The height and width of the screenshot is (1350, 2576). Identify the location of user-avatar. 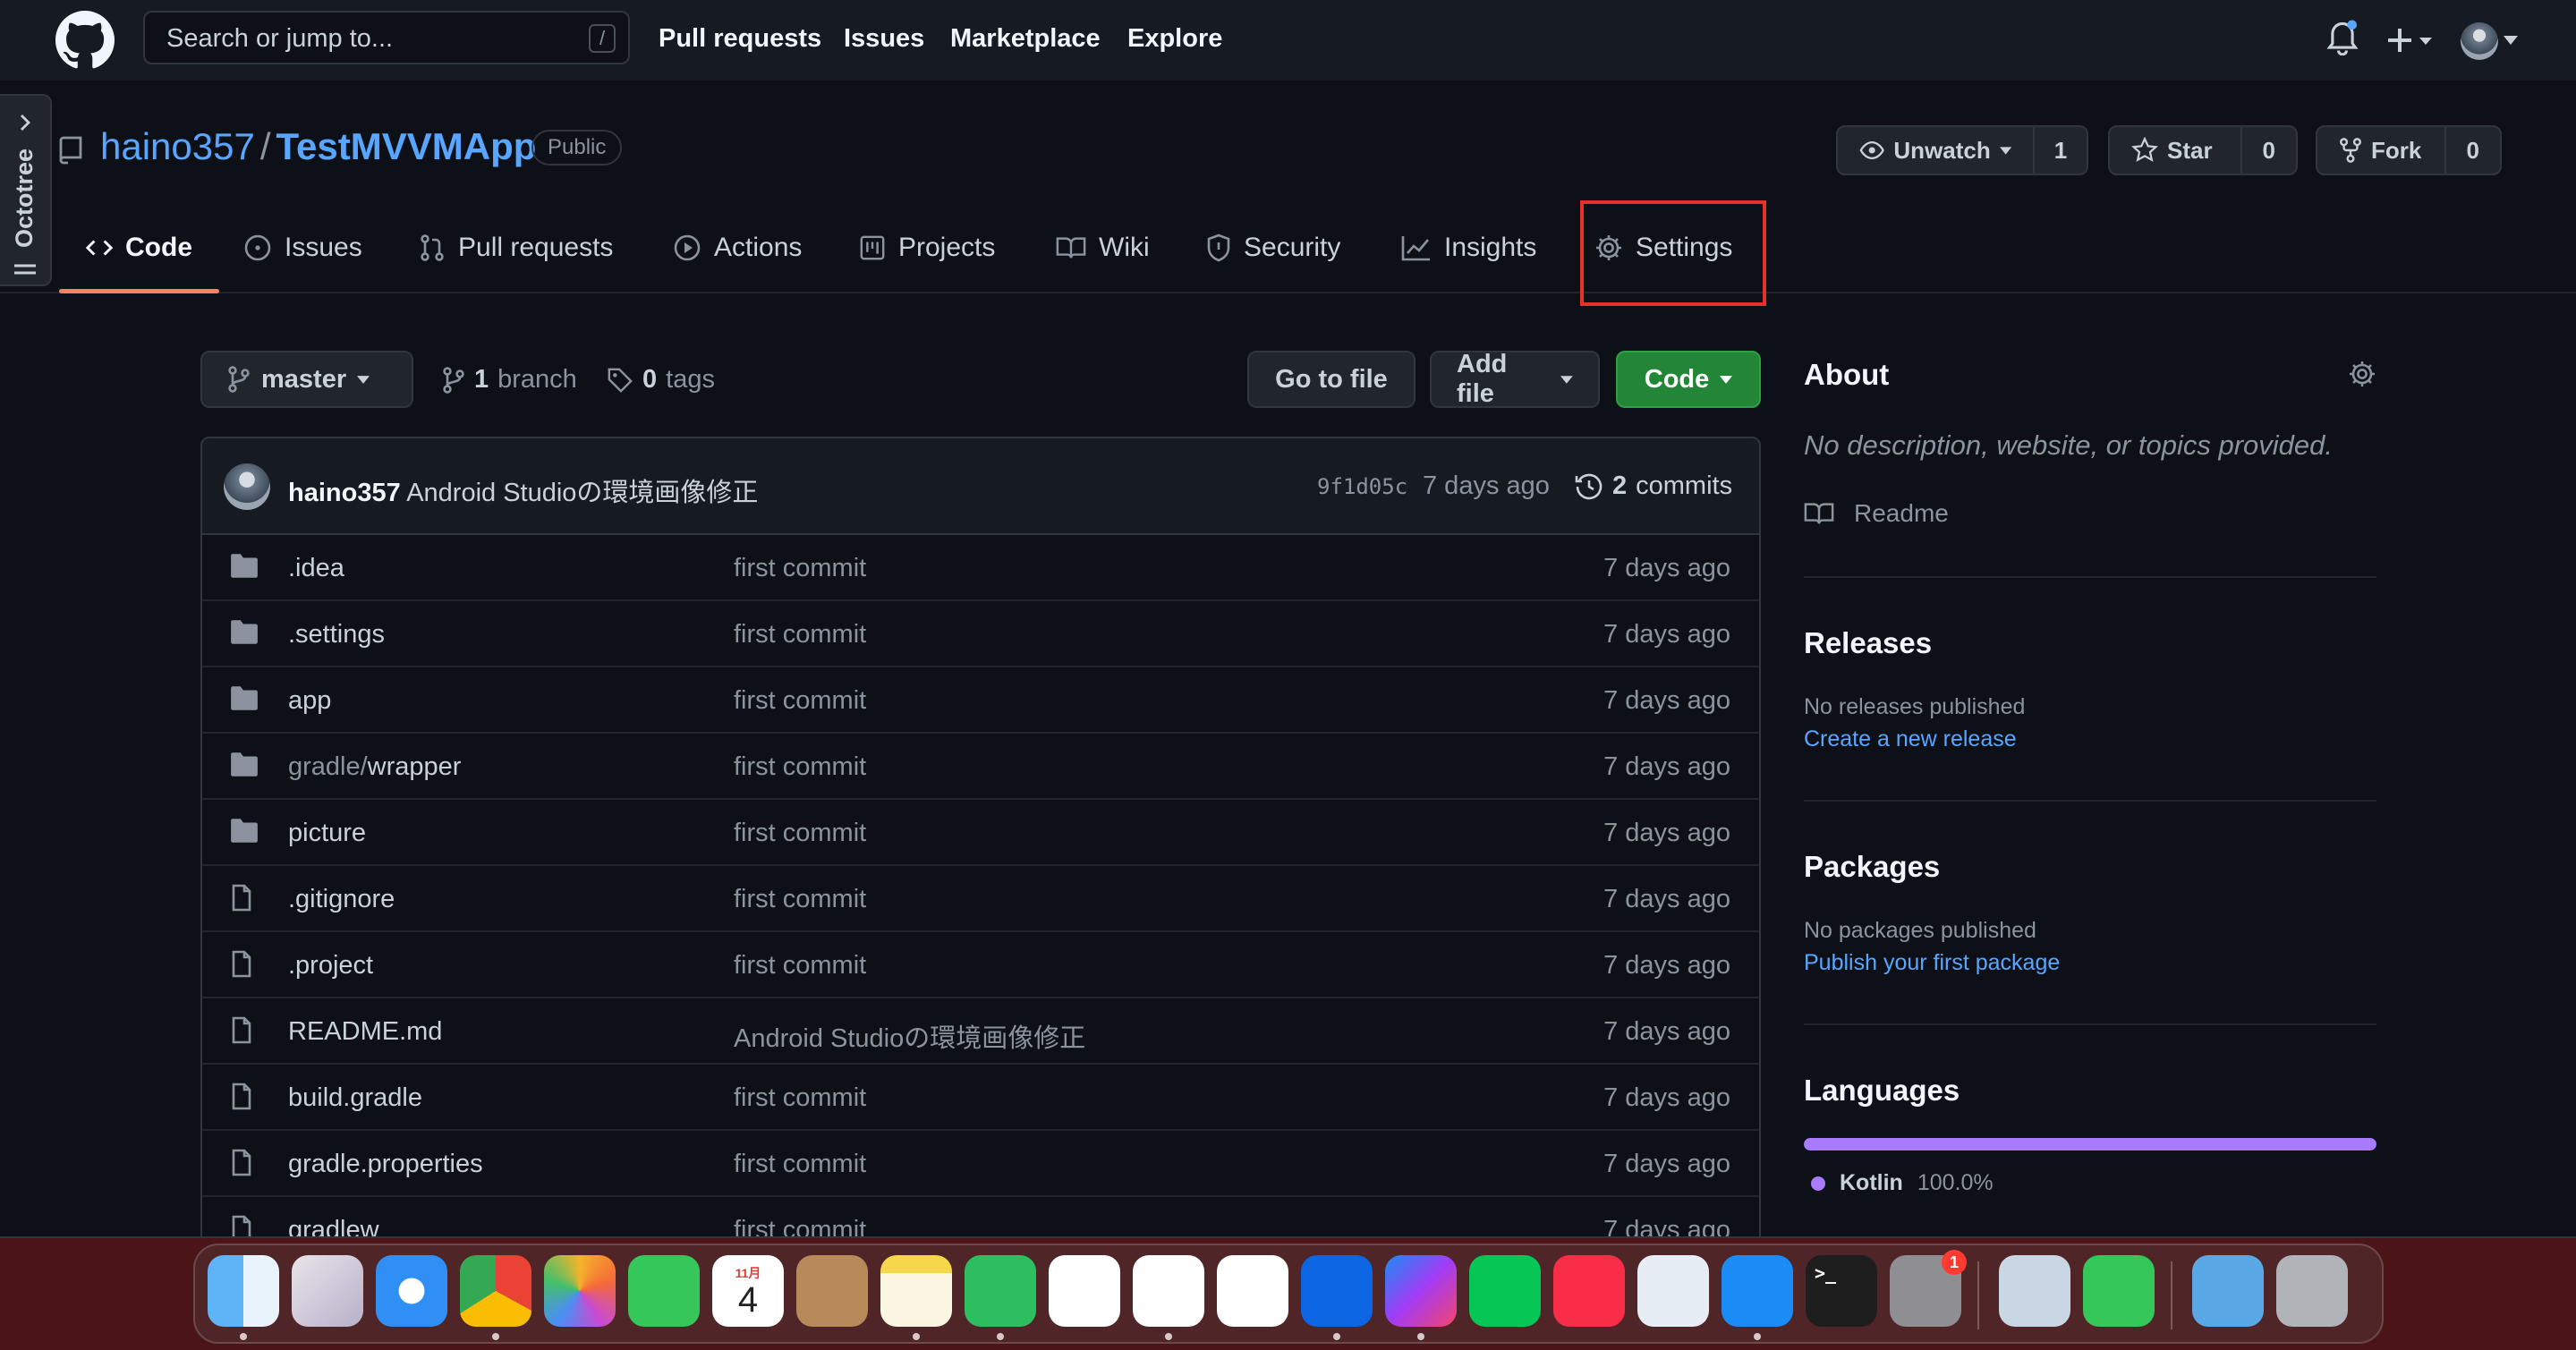
(2479, 41).